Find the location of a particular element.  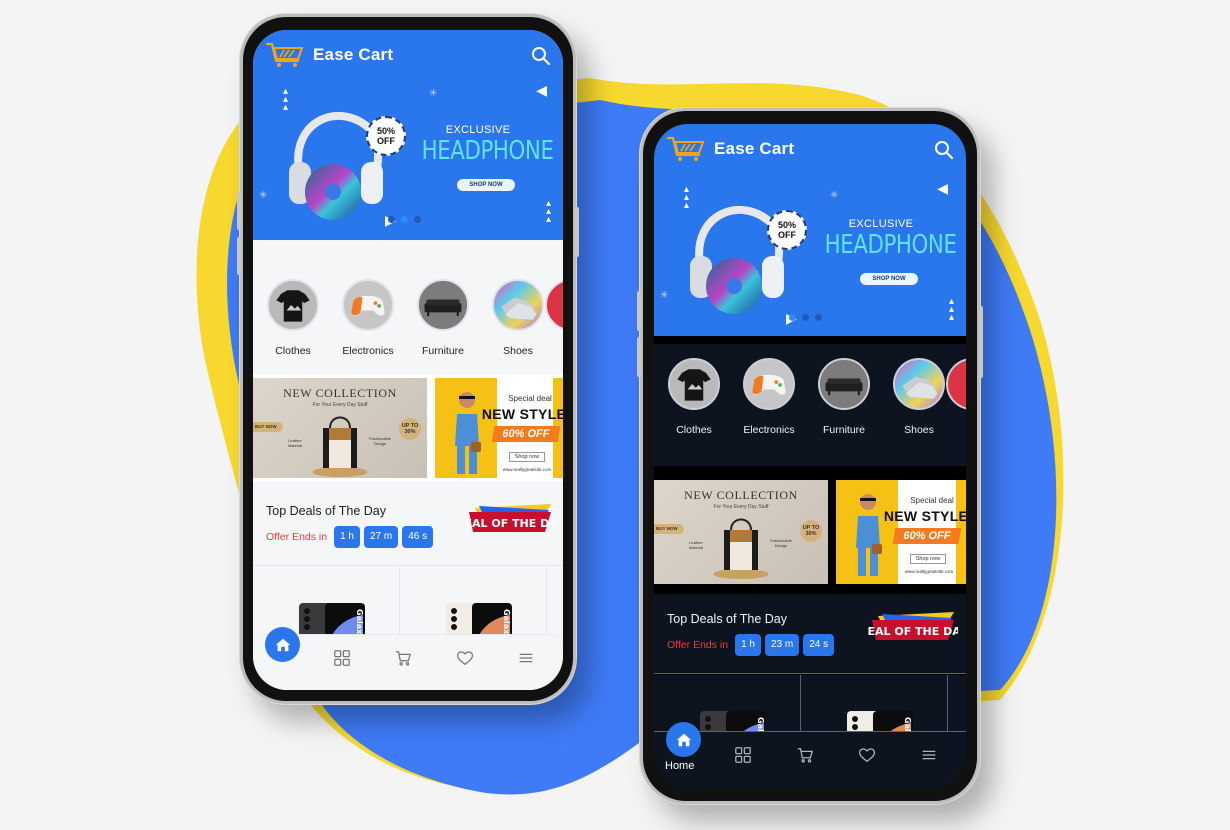

promo-note-right: Fashionable Design is located at coordinates (781, 543).